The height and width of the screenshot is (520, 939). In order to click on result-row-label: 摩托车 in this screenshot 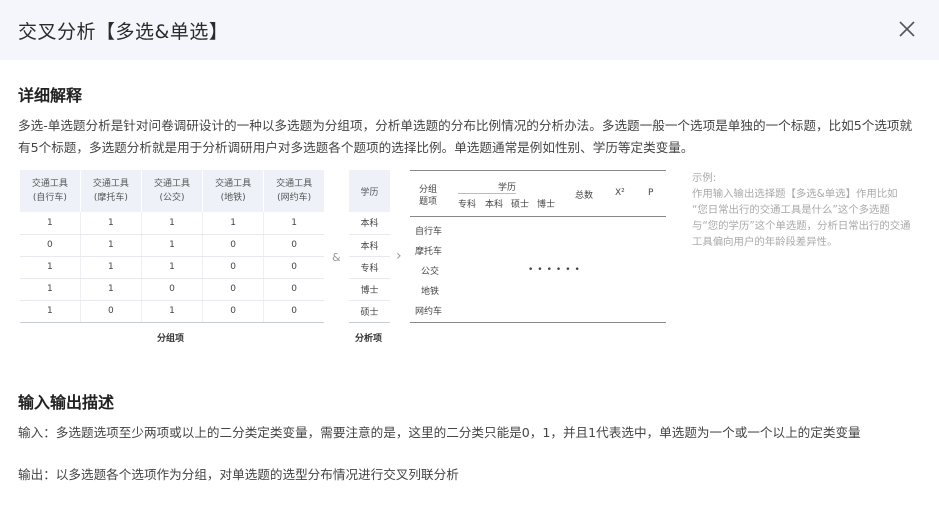, I will do `click(429, 252)`.